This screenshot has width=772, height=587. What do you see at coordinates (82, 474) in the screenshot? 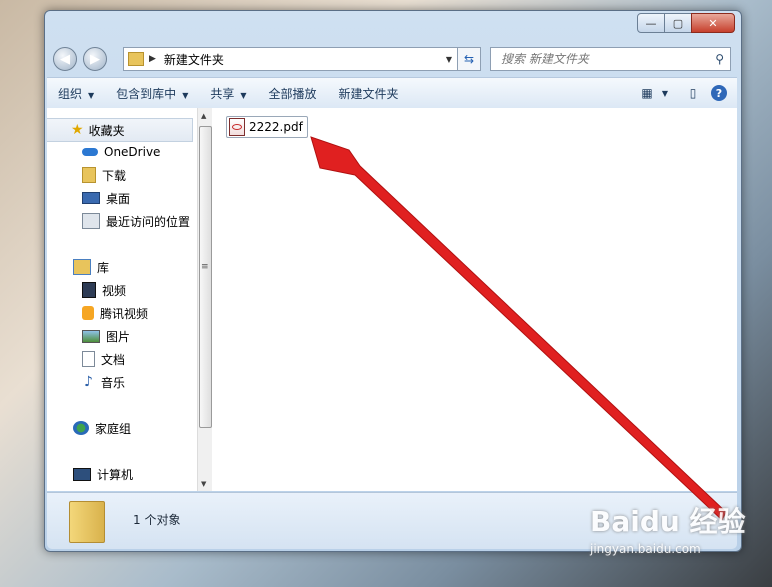
I see `computer-icon` at bounding box center [82, 474].